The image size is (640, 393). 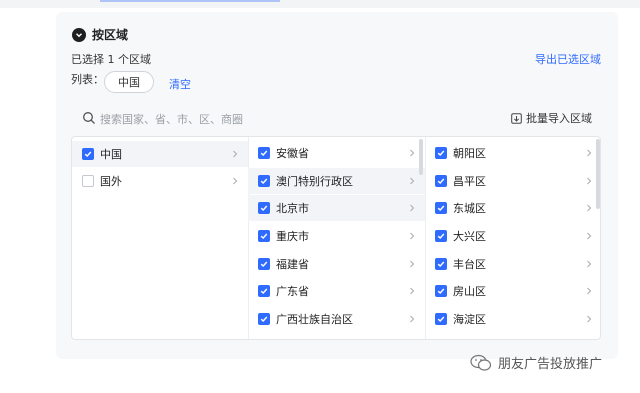 What do you see at coordinates (516, 118) in the screenshot?
I see `import-icon` at bounding box center [516, 118].